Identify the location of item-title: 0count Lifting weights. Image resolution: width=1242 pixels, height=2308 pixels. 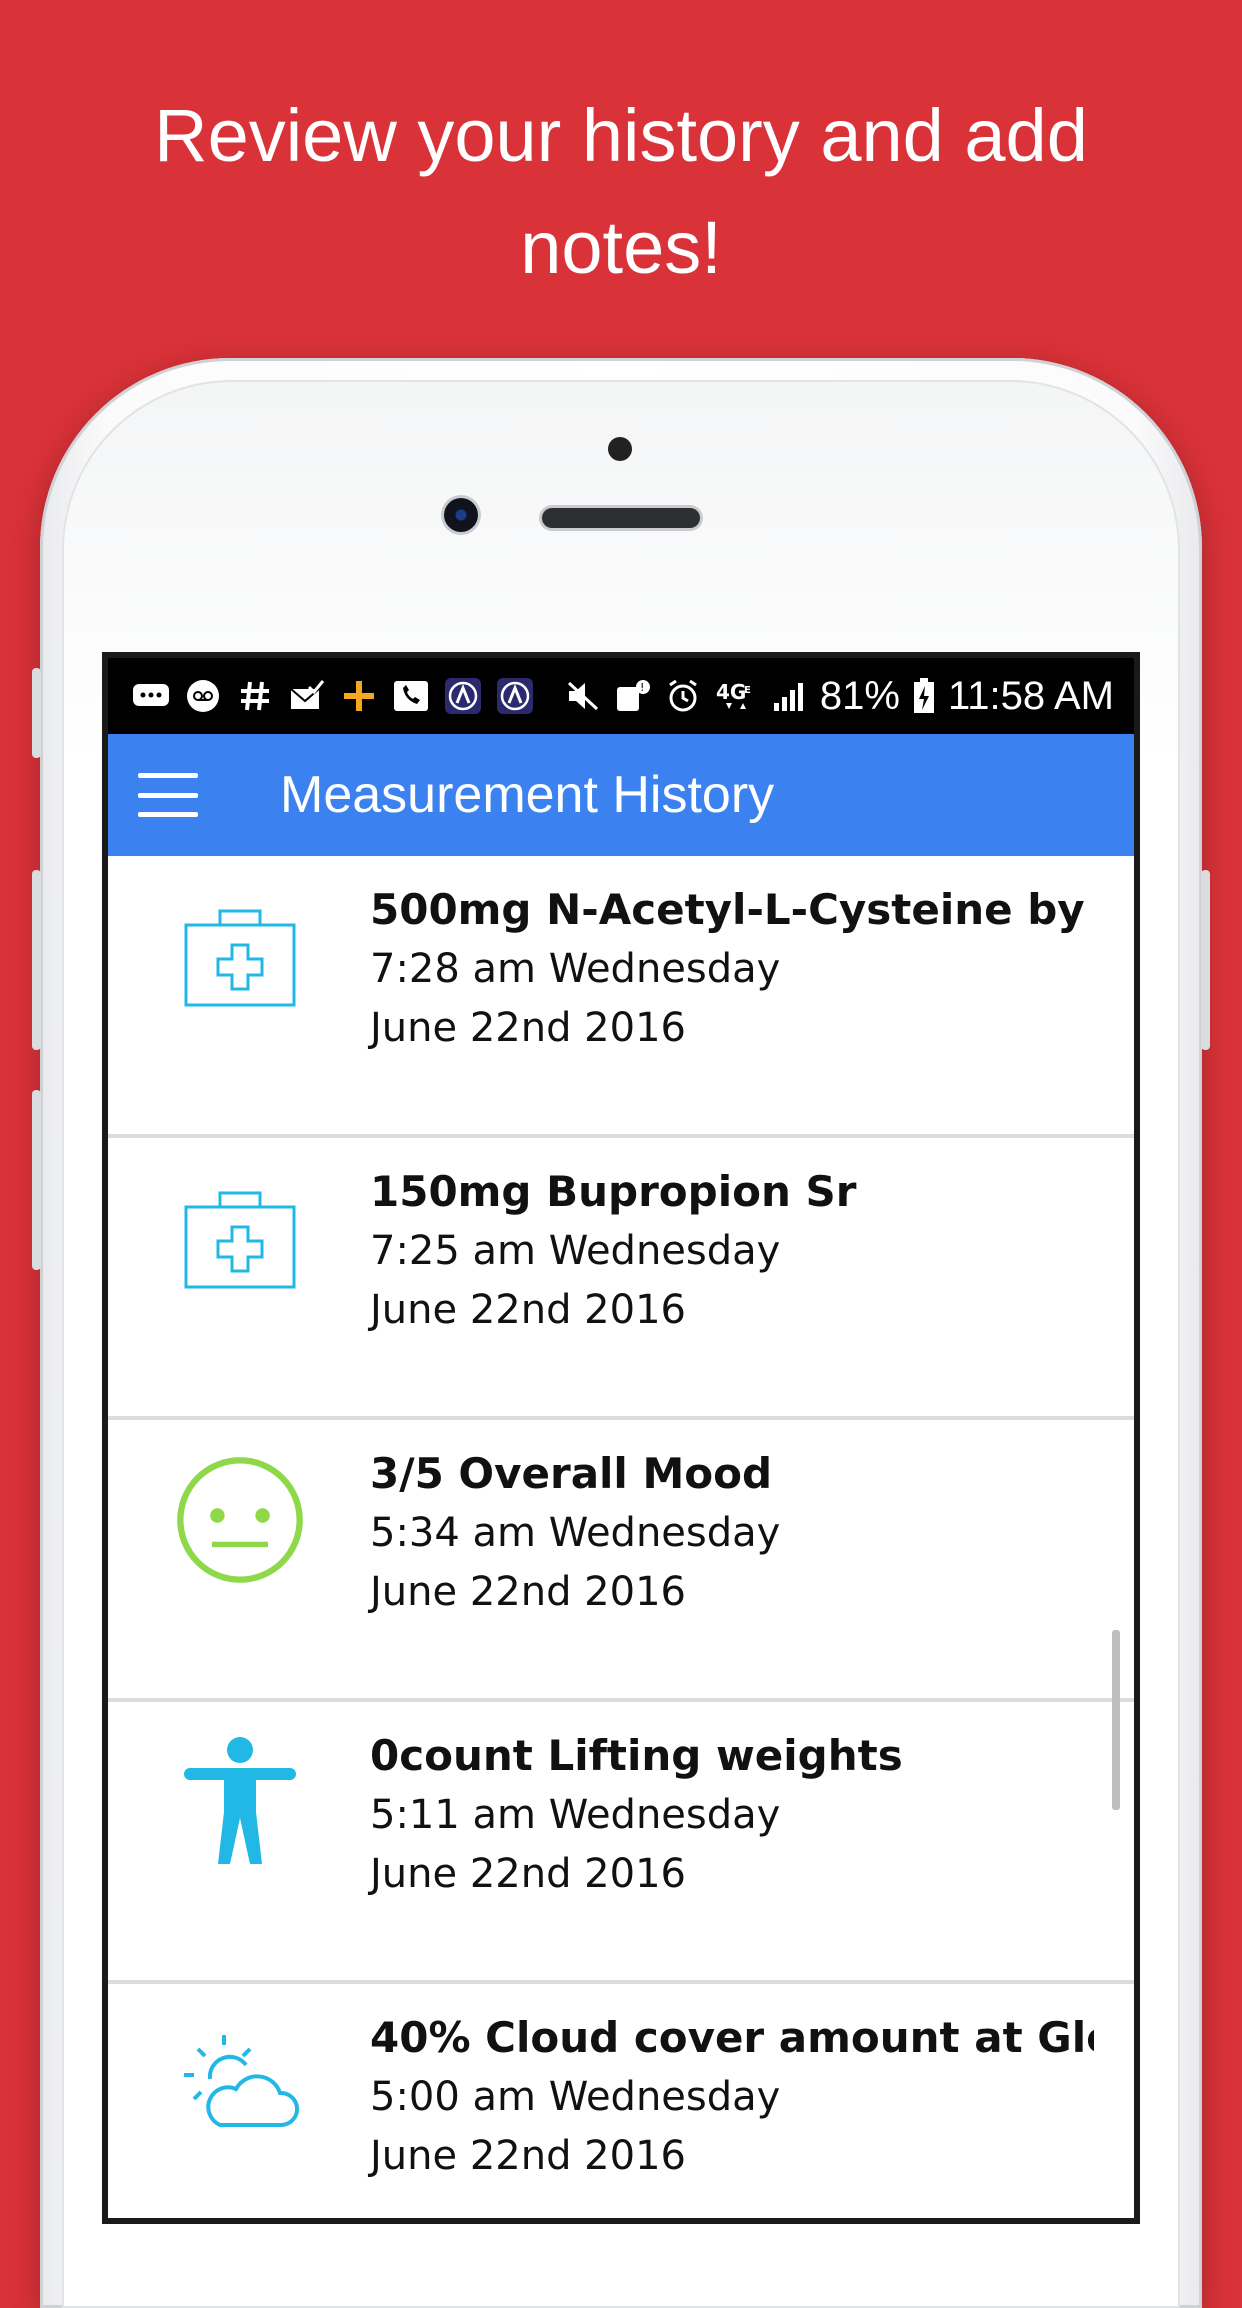
(636, 1755).